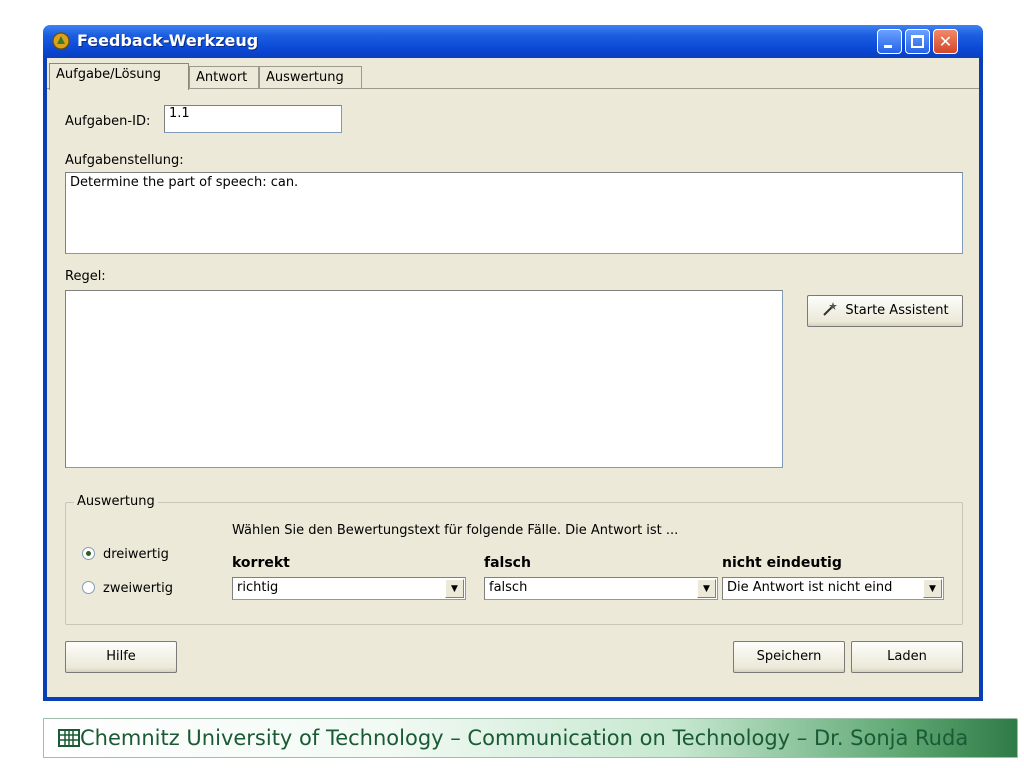  I want to click on app-icon, so click(61, 41).